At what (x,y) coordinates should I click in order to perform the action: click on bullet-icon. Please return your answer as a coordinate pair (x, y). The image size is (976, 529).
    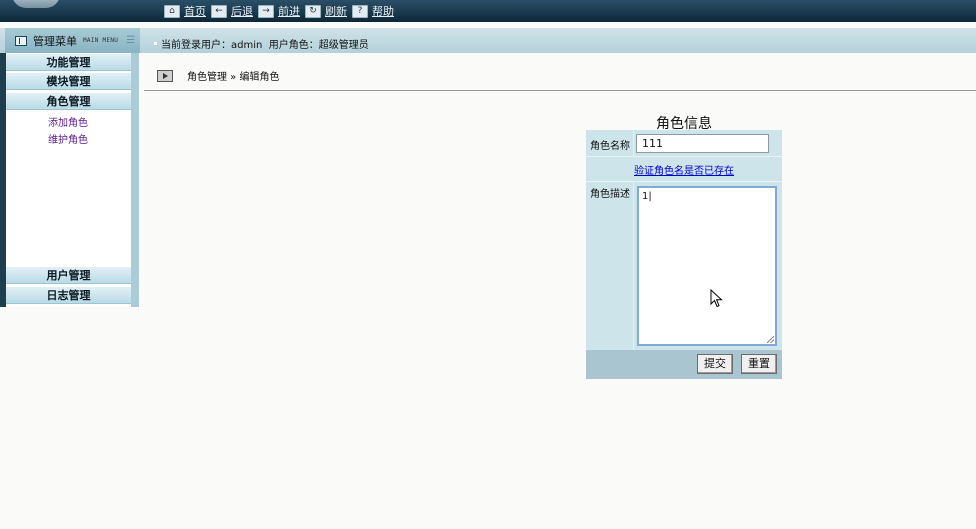
    Looking at the image, I should click on (155, 43).